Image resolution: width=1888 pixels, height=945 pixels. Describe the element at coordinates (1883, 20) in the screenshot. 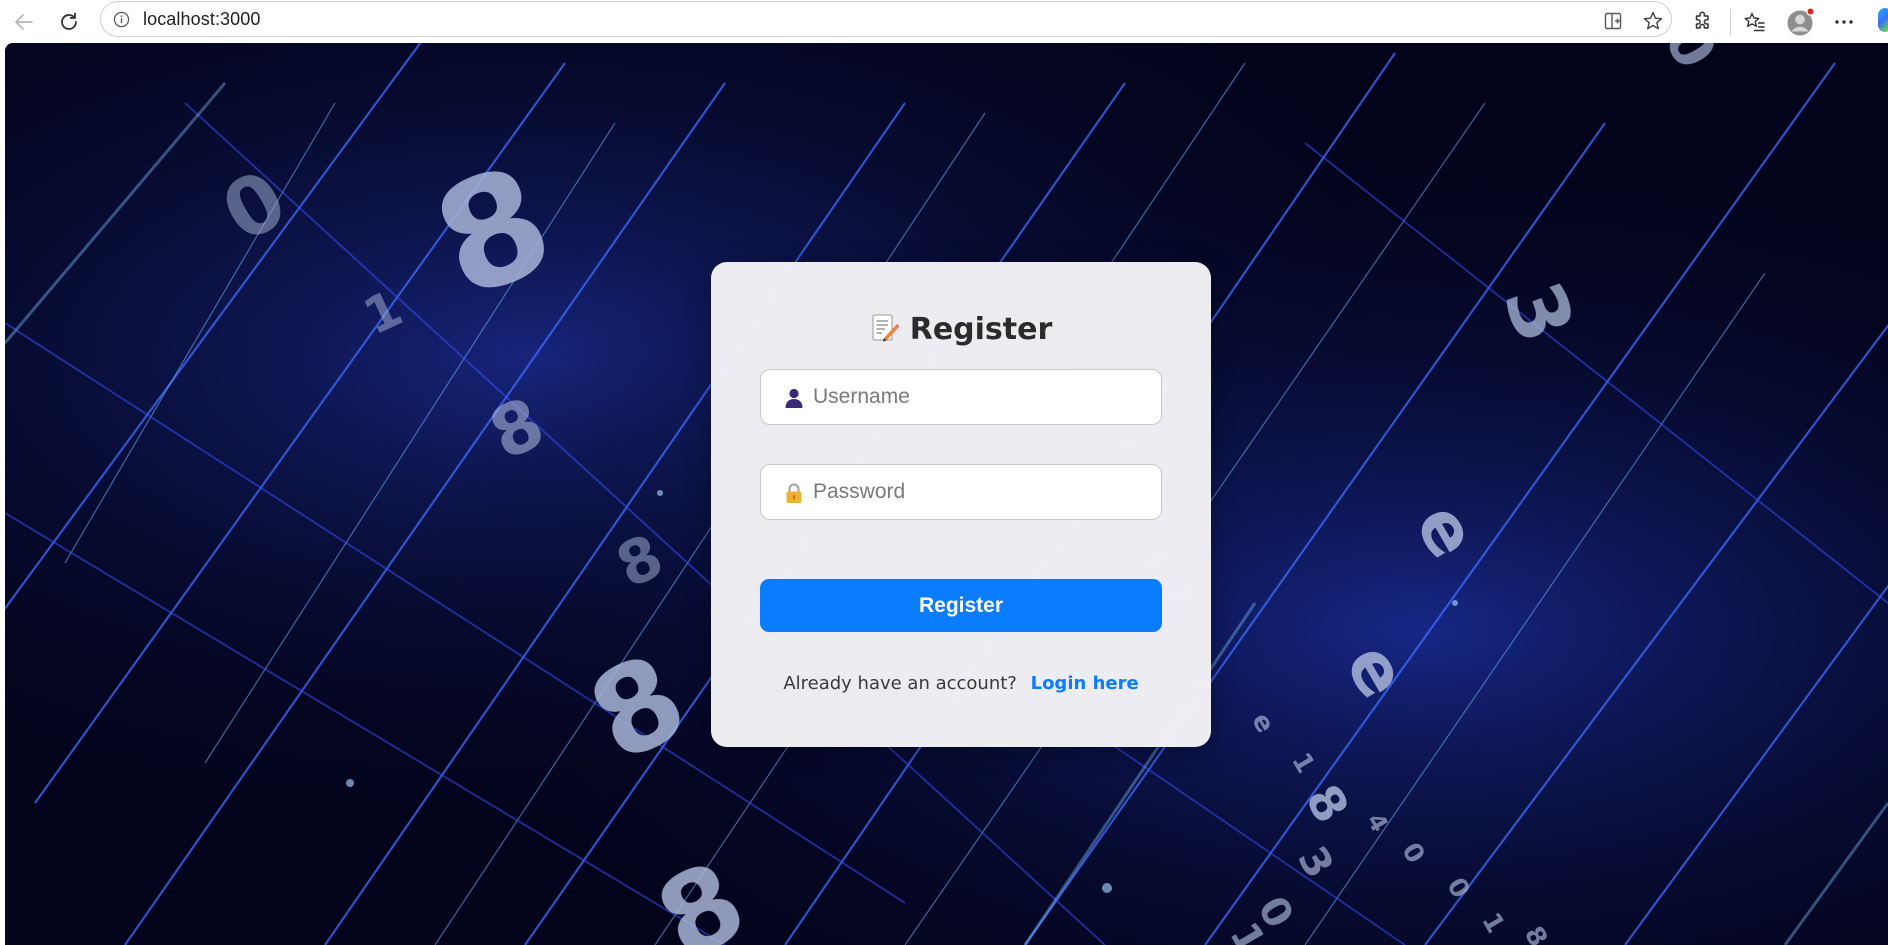

I see `copilot-icon` at that location.